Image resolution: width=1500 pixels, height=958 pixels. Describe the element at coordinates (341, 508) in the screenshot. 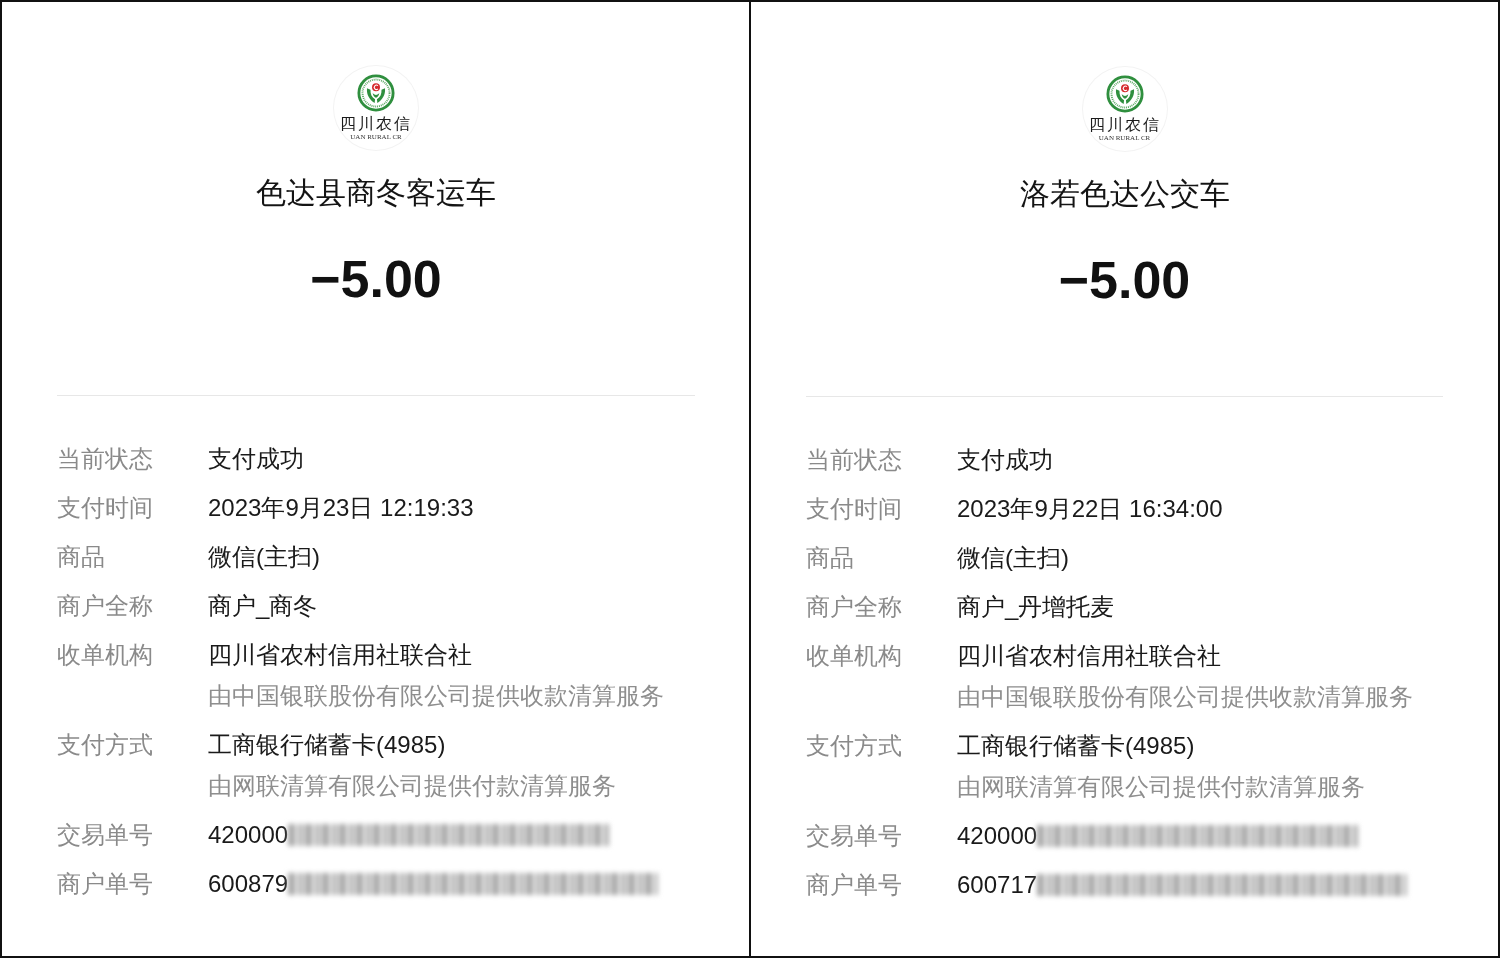

I see `detail-value: 2023年9月23日 12:19:33` at that location.